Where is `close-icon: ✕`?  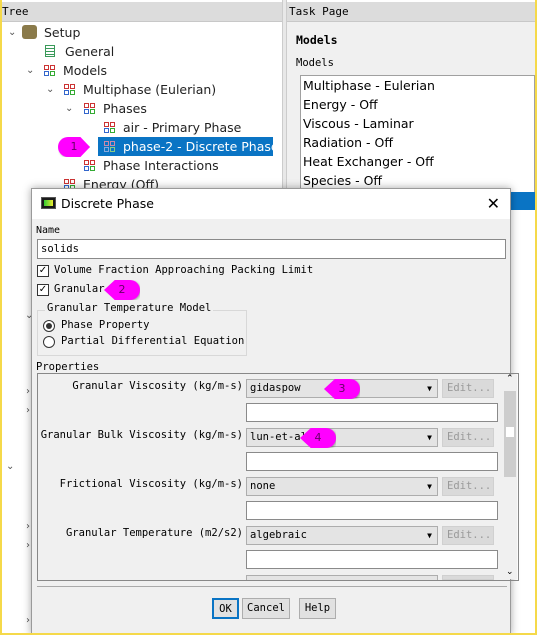
close-icon: ✕ is located at coordinates (493, 204).